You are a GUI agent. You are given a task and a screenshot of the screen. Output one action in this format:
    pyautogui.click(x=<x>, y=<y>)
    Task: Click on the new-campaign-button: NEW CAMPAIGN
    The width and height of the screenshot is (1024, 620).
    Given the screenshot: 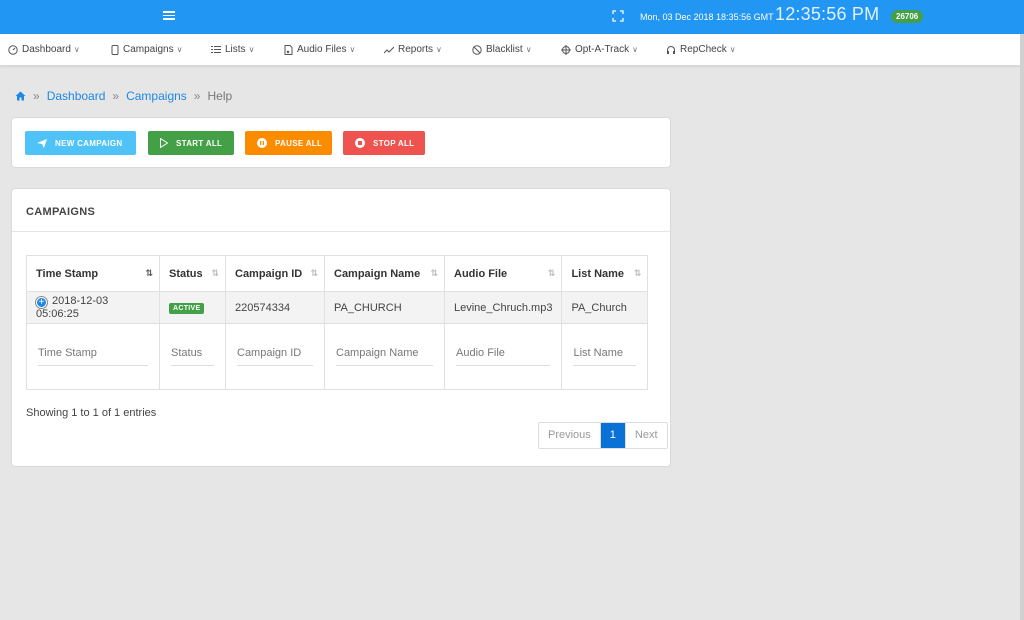 What is the action you would take?
    pyautogui.click(x=80, y=143)
    